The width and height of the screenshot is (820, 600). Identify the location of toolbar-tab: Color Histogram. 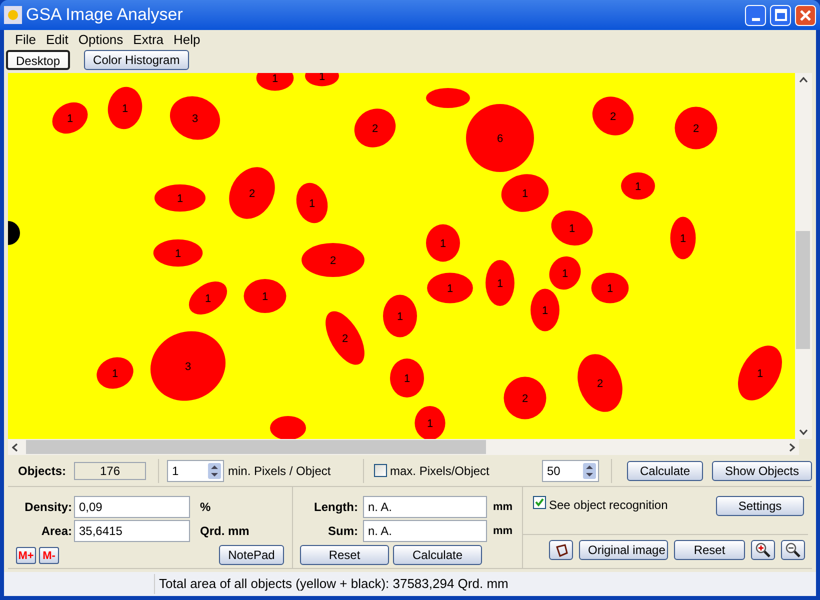
(136, 60).